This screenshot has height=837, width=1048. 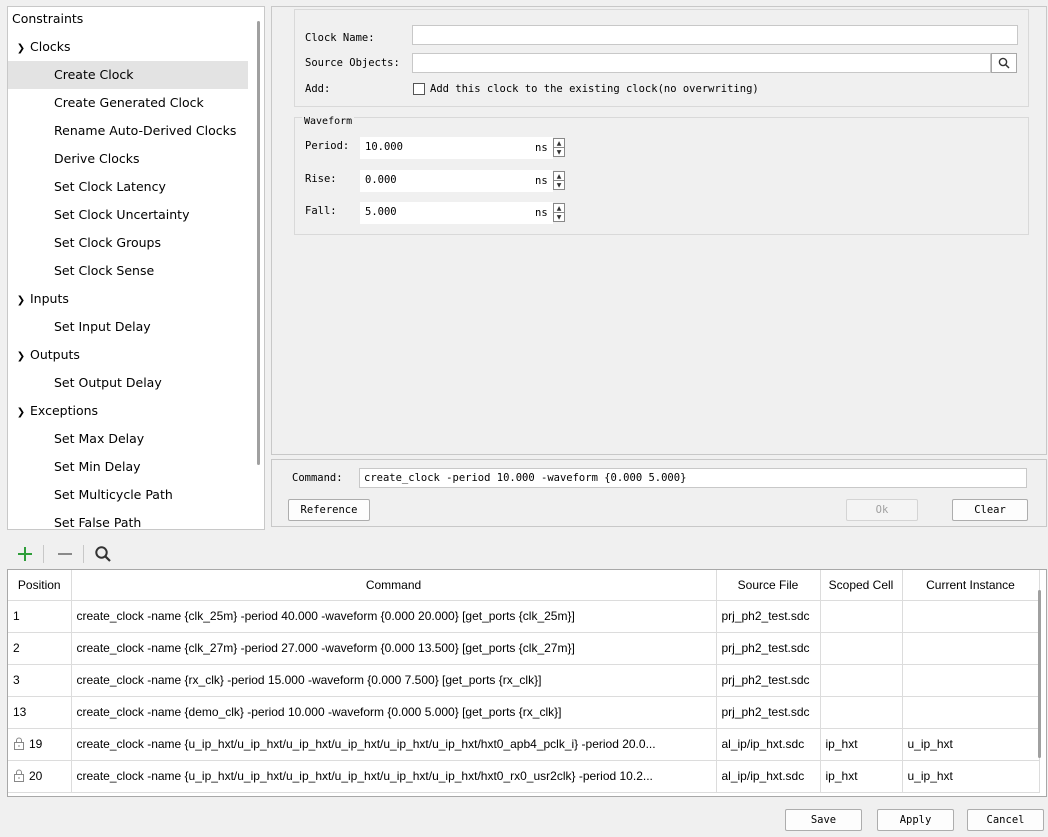 I want to click on dialog-button-bar: Save Apply Cancel, so click(x=527, y=818).